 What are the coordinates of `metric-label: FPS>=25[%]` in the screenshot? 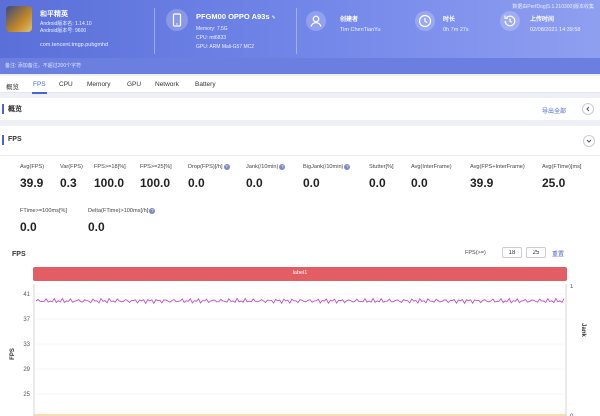 It's located at (156, 167).